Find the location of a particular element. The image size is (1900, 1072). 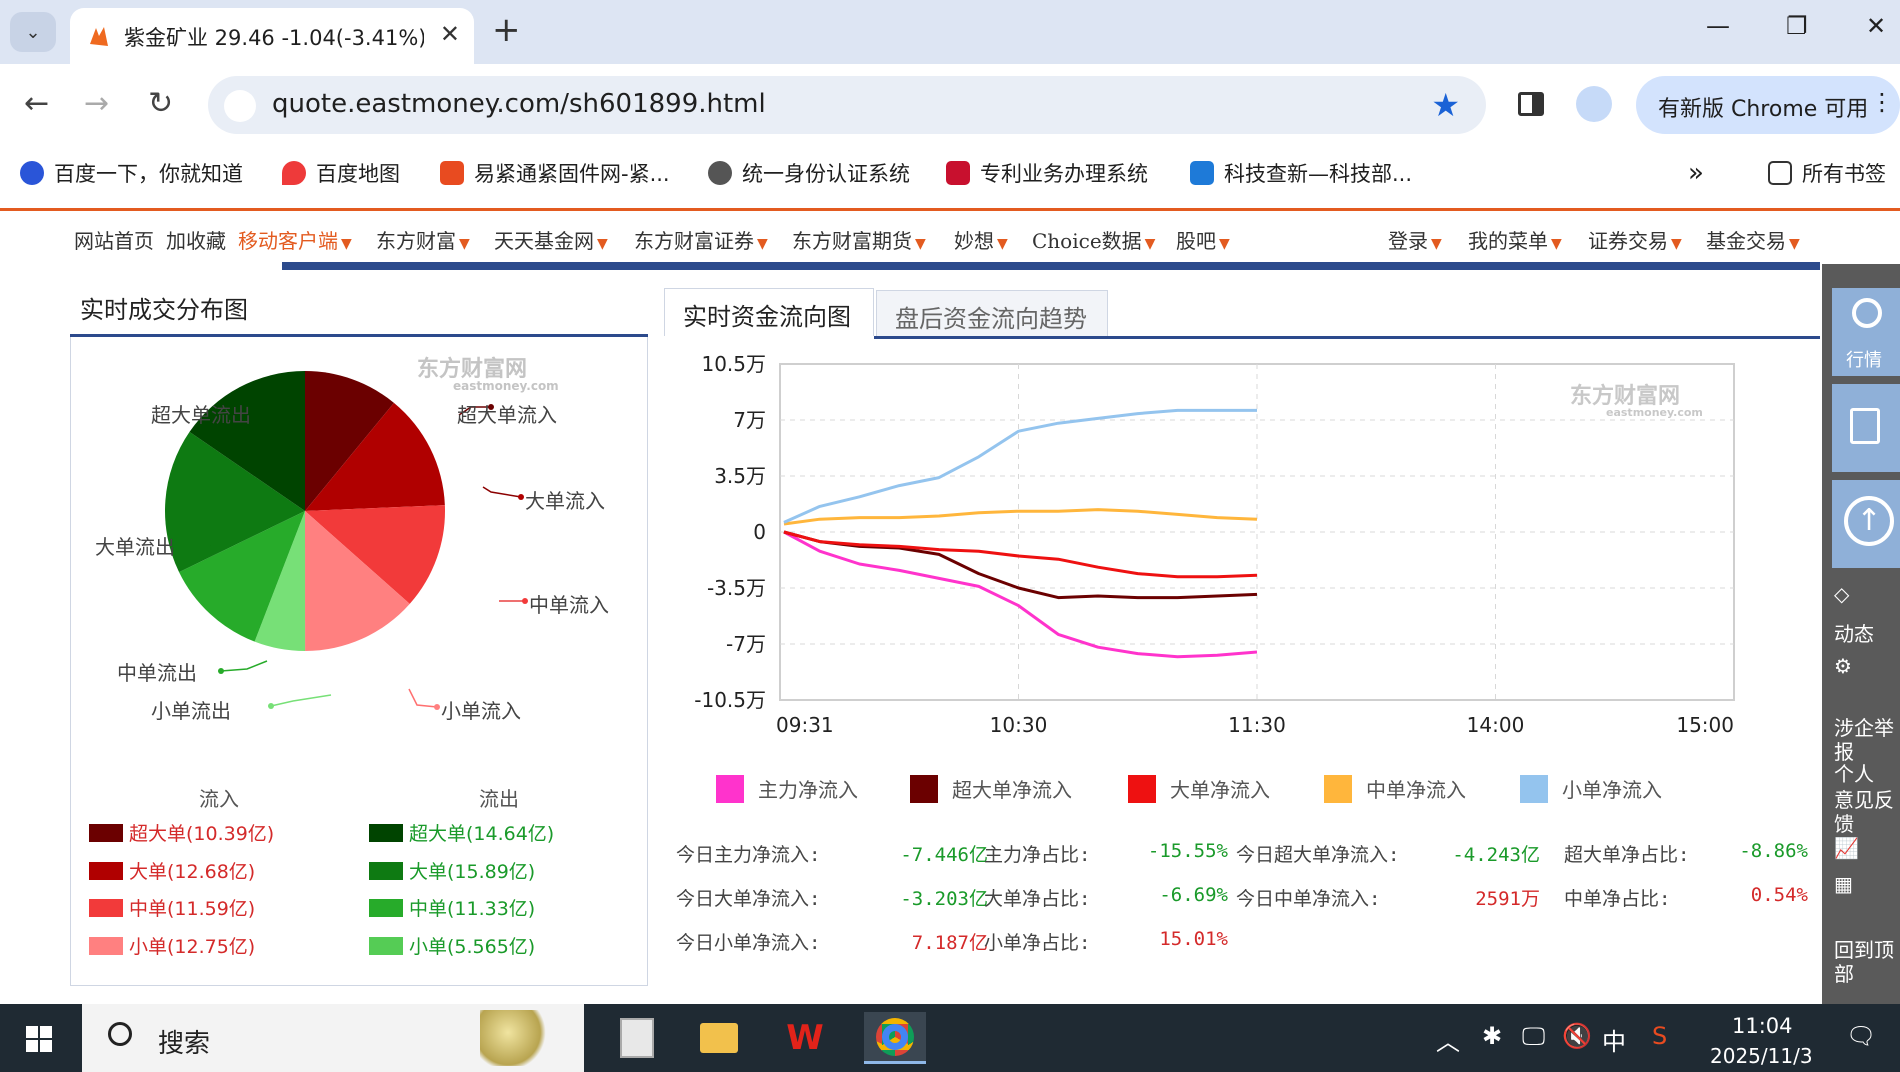

nav-eastmoney: 东方财富 ▼ is located at coordinates (423, 239).